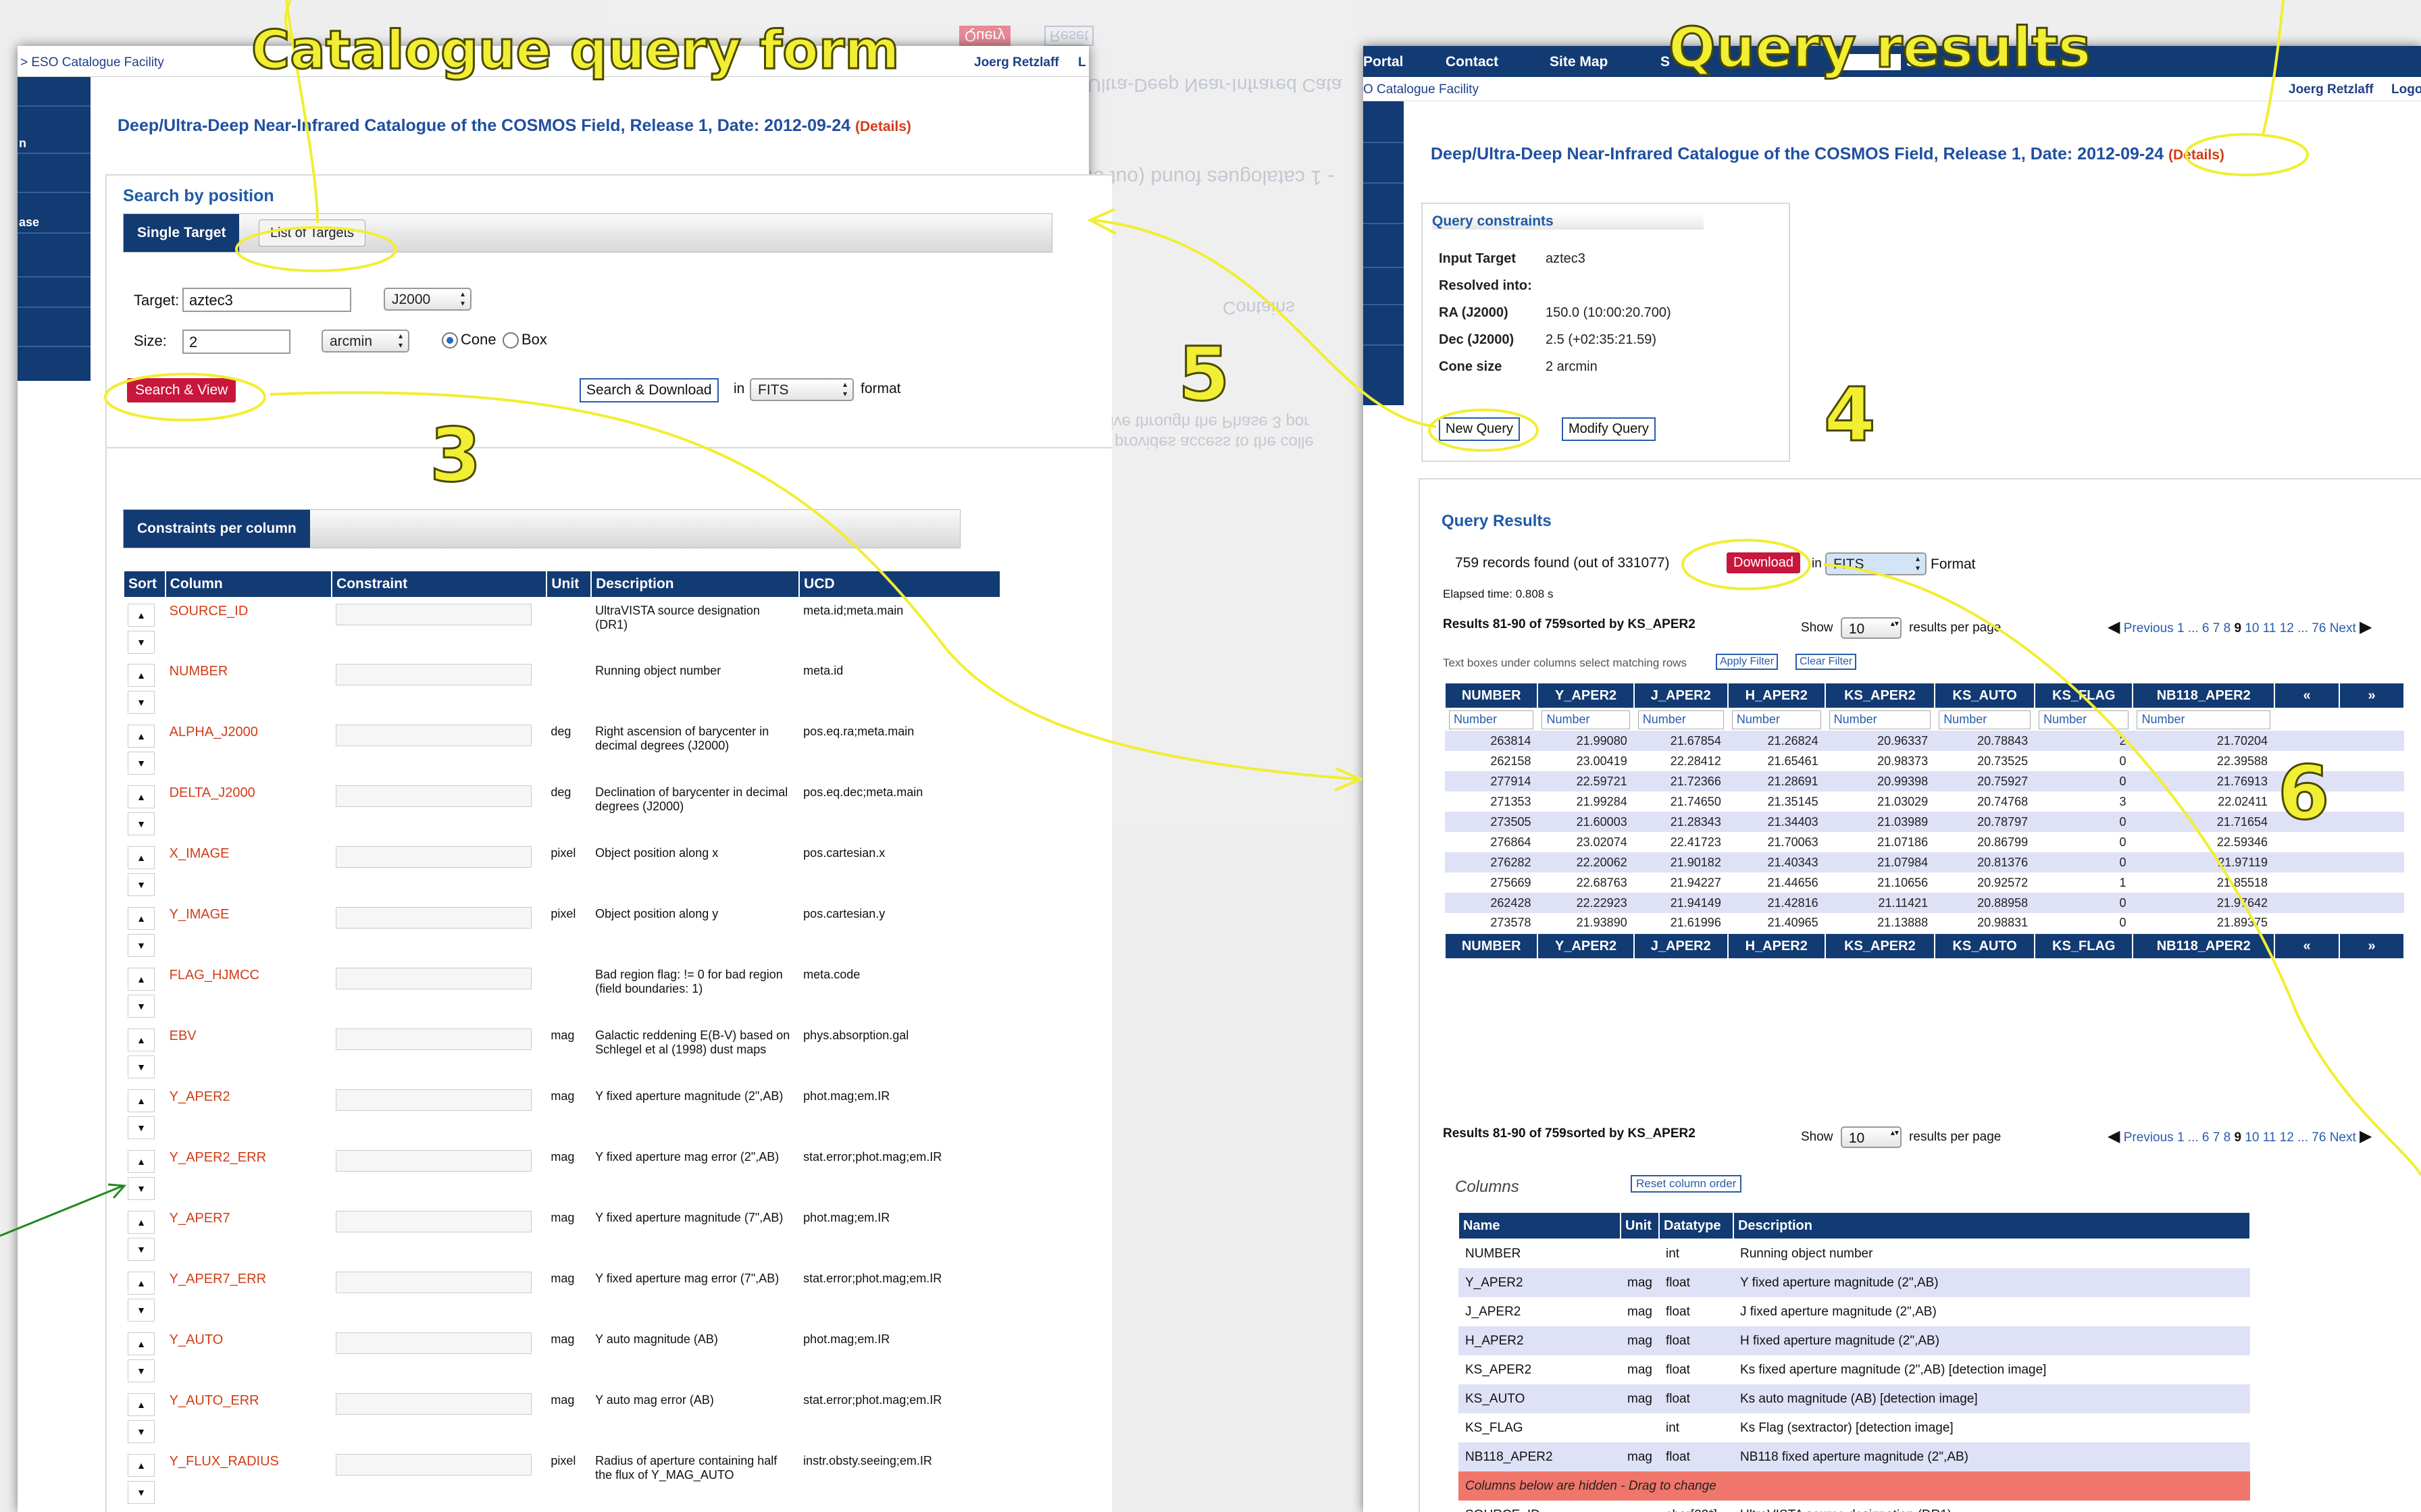  What do you see at coordinates (2406, 89) in the screenshot?
I see `logout-link-cut: Logo` at bounding box center [2406, 89].